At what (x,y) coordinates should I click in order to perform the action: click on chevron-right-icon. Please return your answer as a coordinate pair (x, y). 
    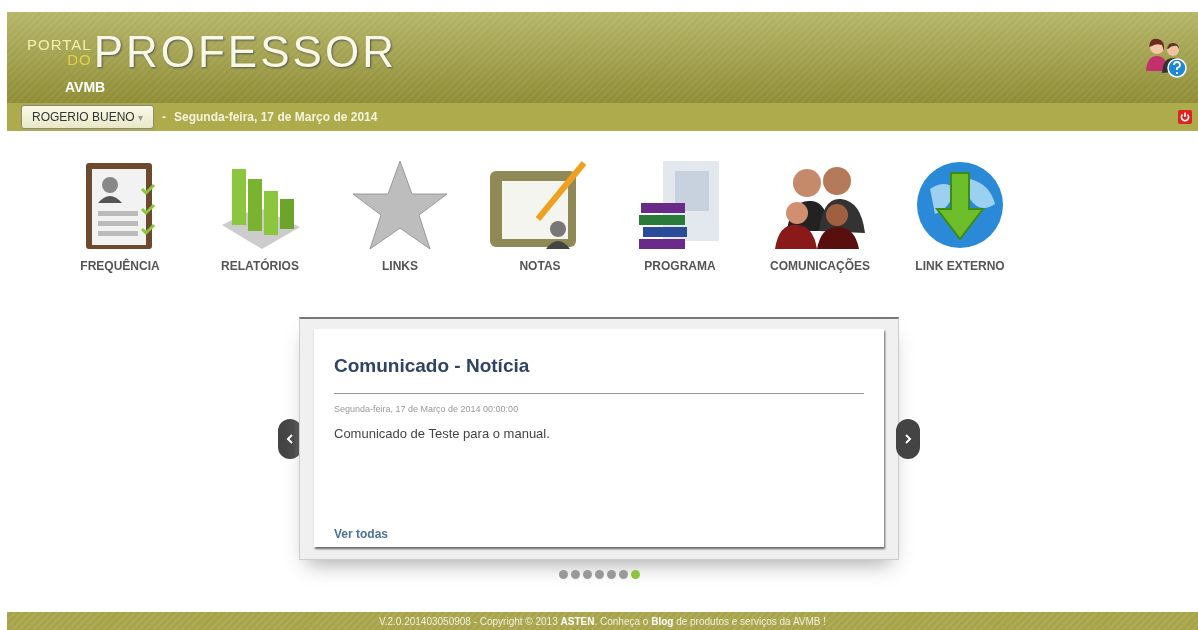
    Looking at the image, I should click on (908, 438).